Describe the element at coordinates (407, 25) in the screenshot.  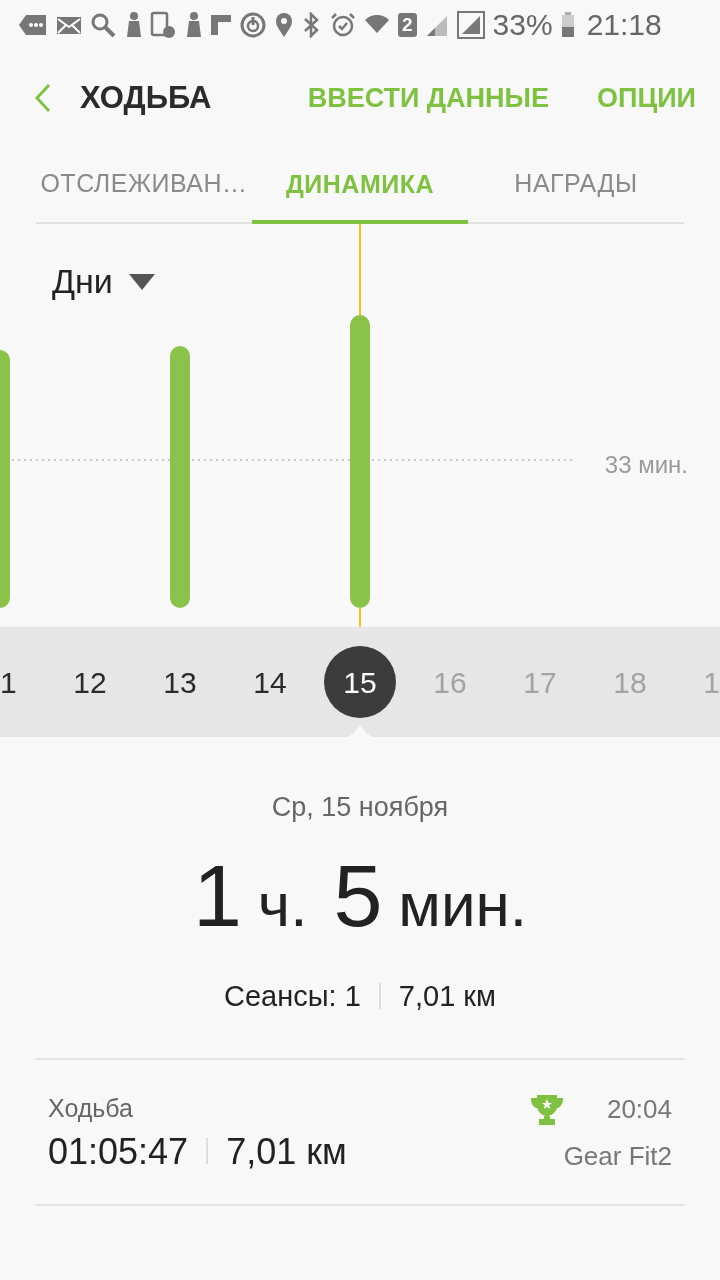
I see `sim-badge: 2` at that location.